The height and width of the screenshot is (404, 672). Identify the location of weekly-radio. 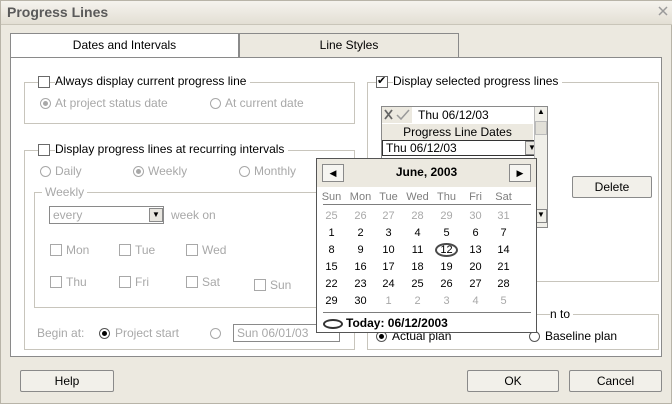
(138, 171).